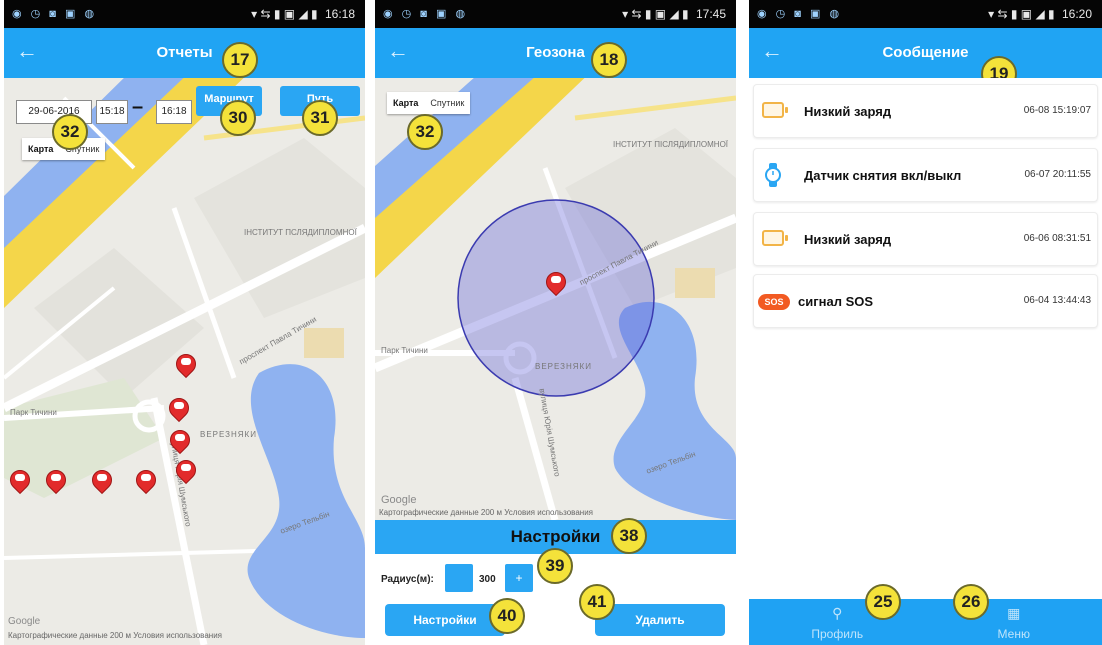 The width and height of the screenshot is (1102, 645). Describe the element at coordinates (883, 602) in the screenshot. I see `callout-badge: 25` at that location.